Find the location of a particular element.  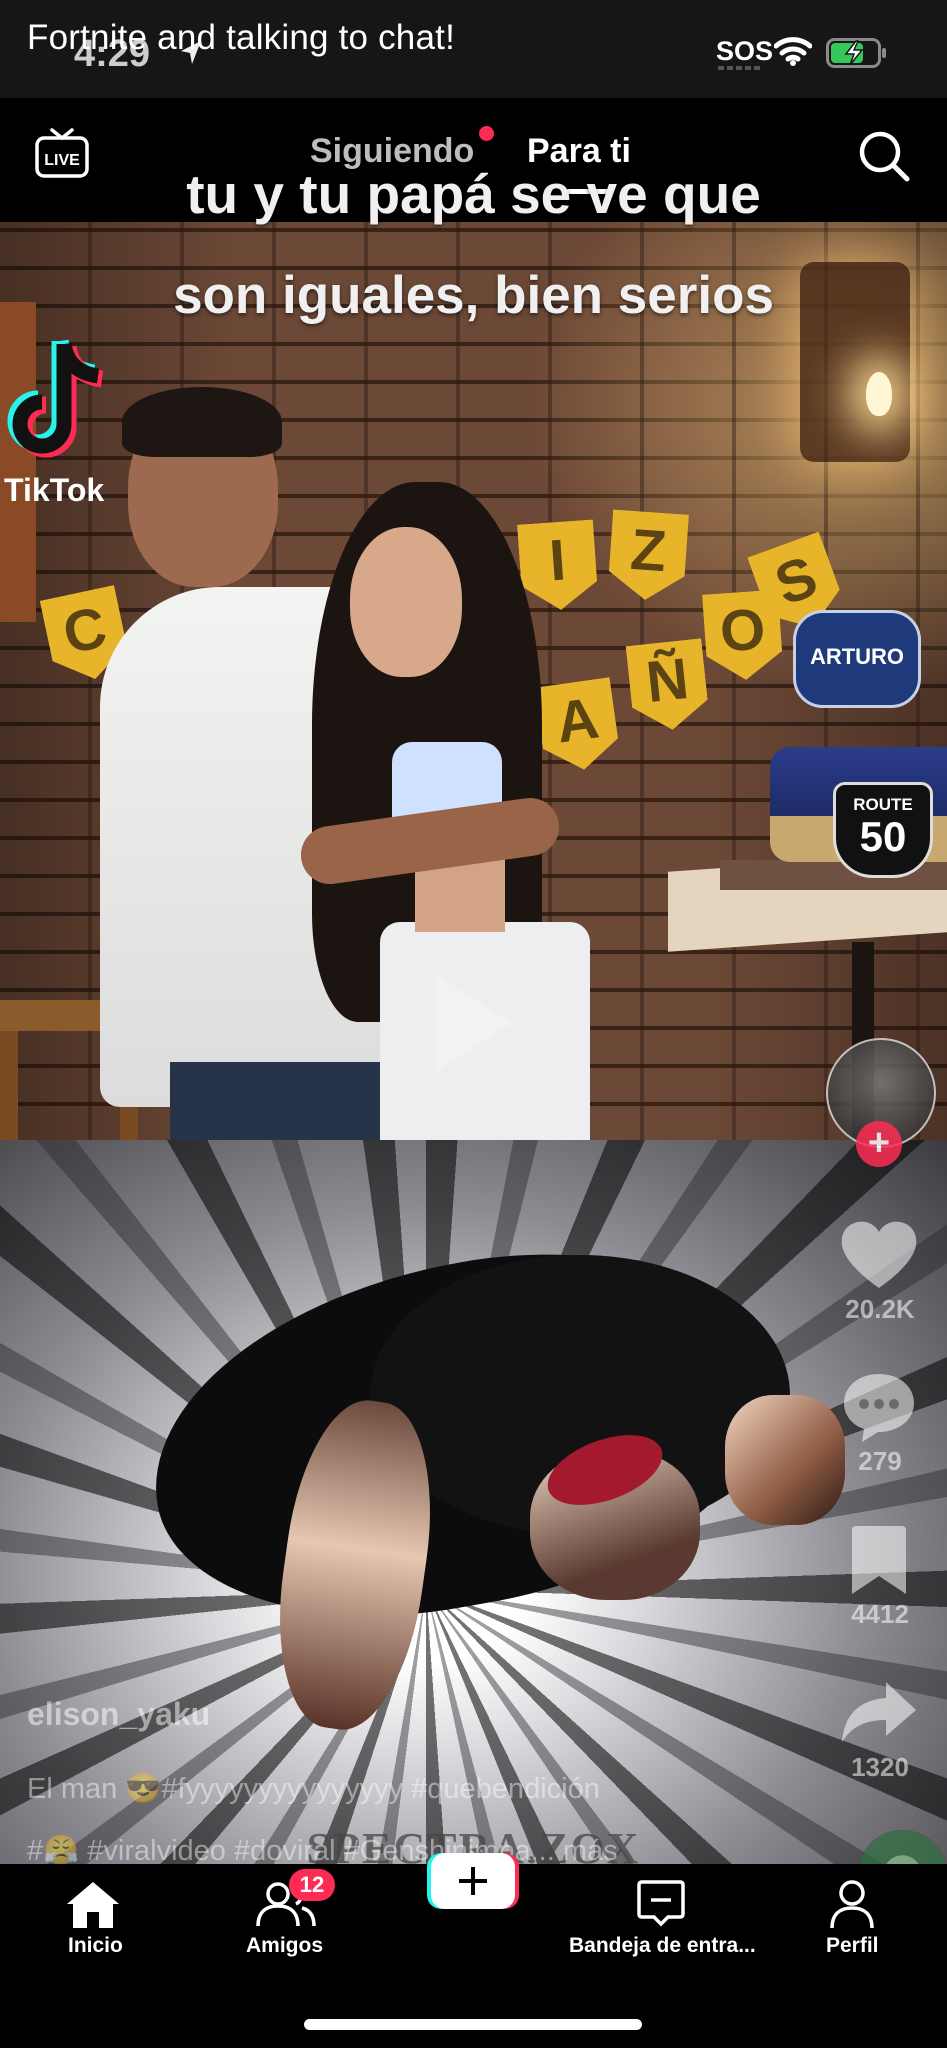

tiktok-watermark-text: TikTok is located at coordinates (54, 490).